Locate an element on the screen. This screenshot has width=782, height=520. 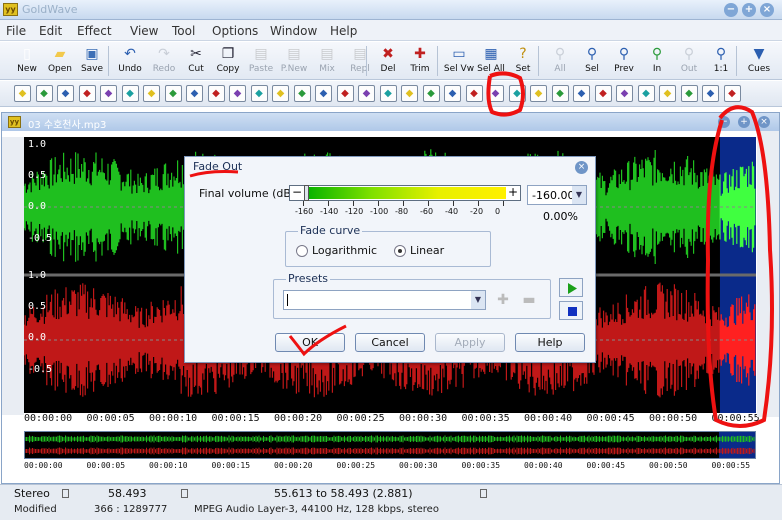
preview-play-button is located at coordinates (571, 287).